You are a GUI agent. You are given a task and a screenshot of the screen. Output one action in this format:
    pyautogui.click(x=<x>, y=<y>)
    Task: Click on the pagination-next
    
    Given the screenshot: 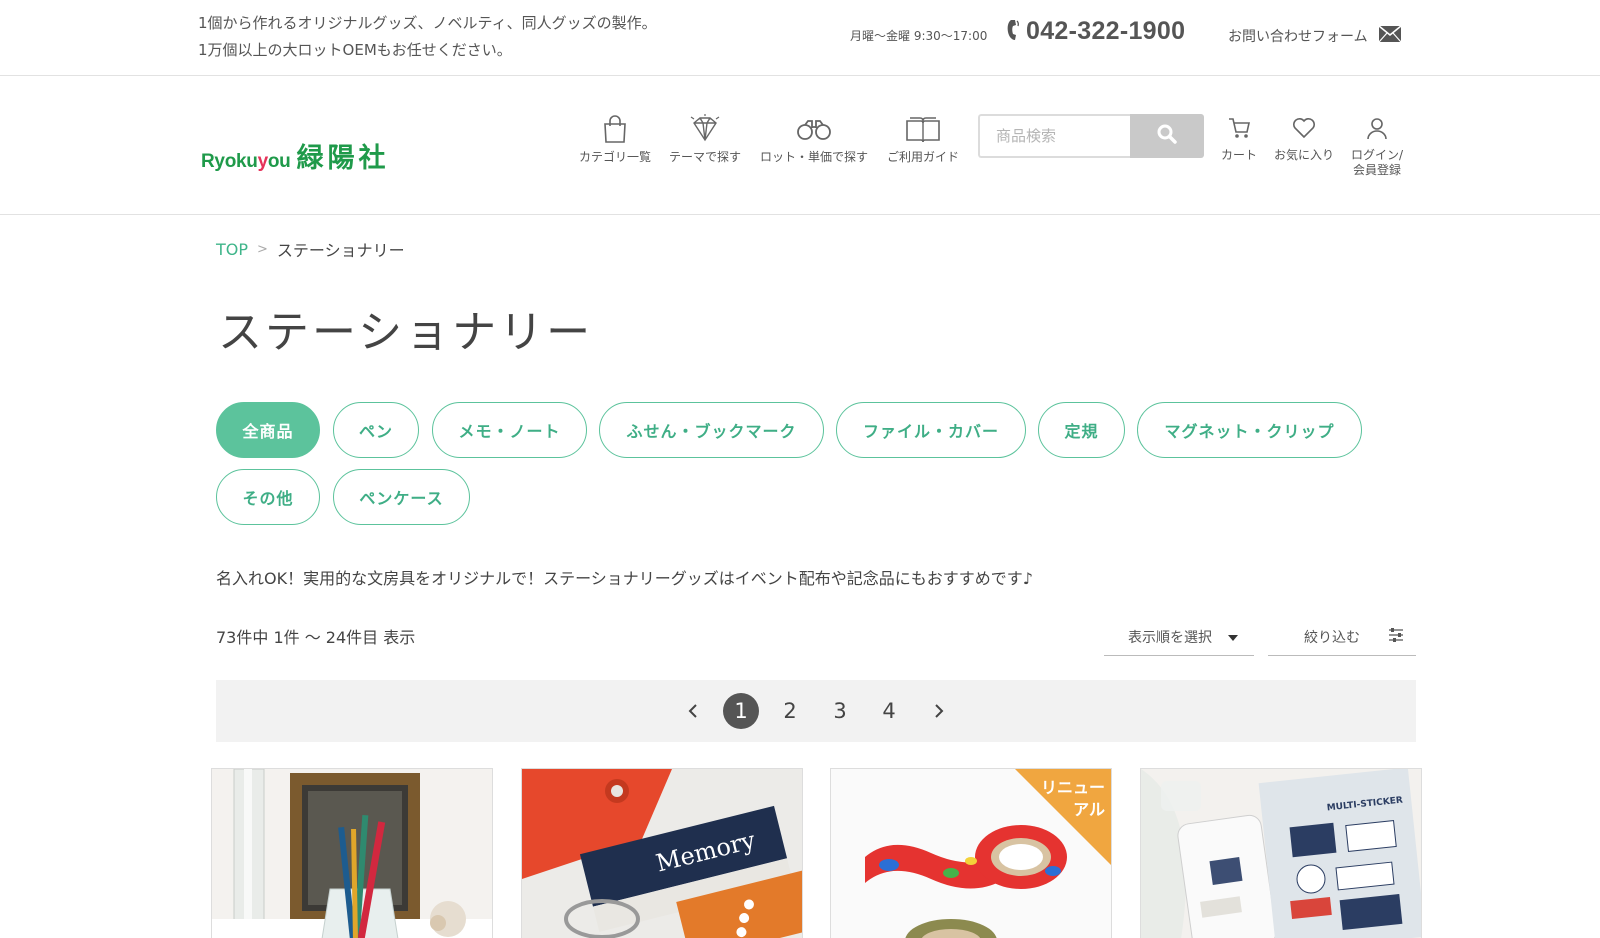 What is the action you would take?
    pyautogui.click(x=939, y=711)
    